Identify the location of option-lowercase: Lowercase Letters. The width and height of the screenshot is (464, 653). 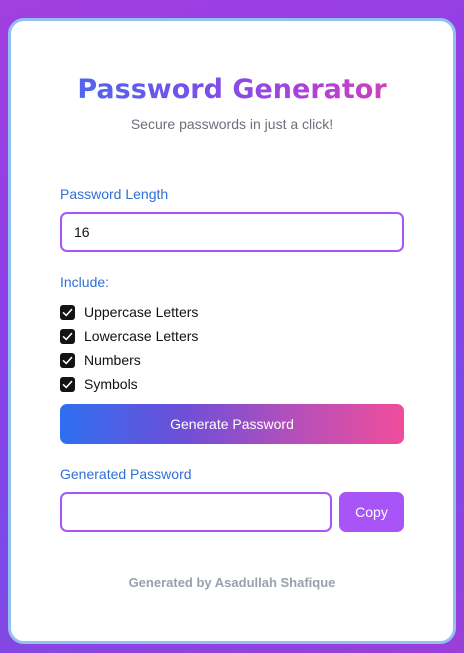
(129, 336).